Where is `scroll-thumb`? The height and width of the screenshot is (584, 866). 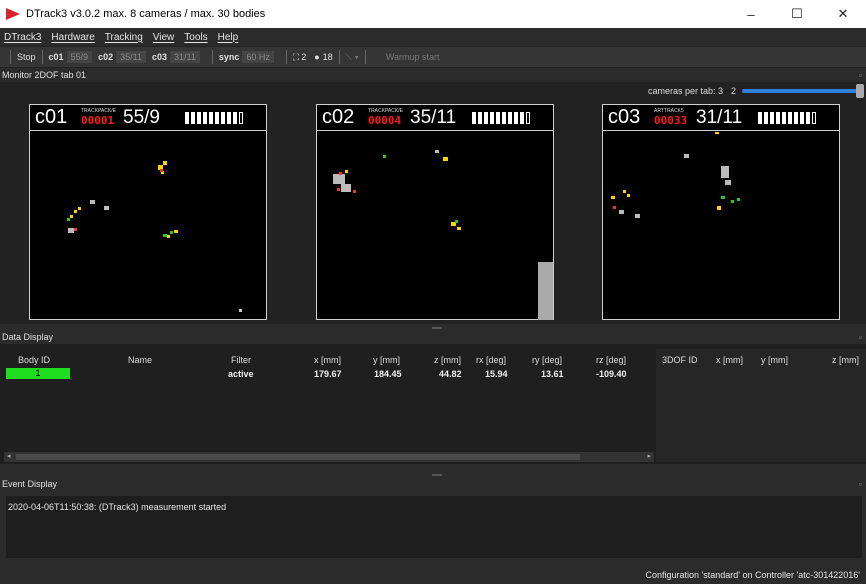
scroll-thumb is located at coordinates (298, 457).